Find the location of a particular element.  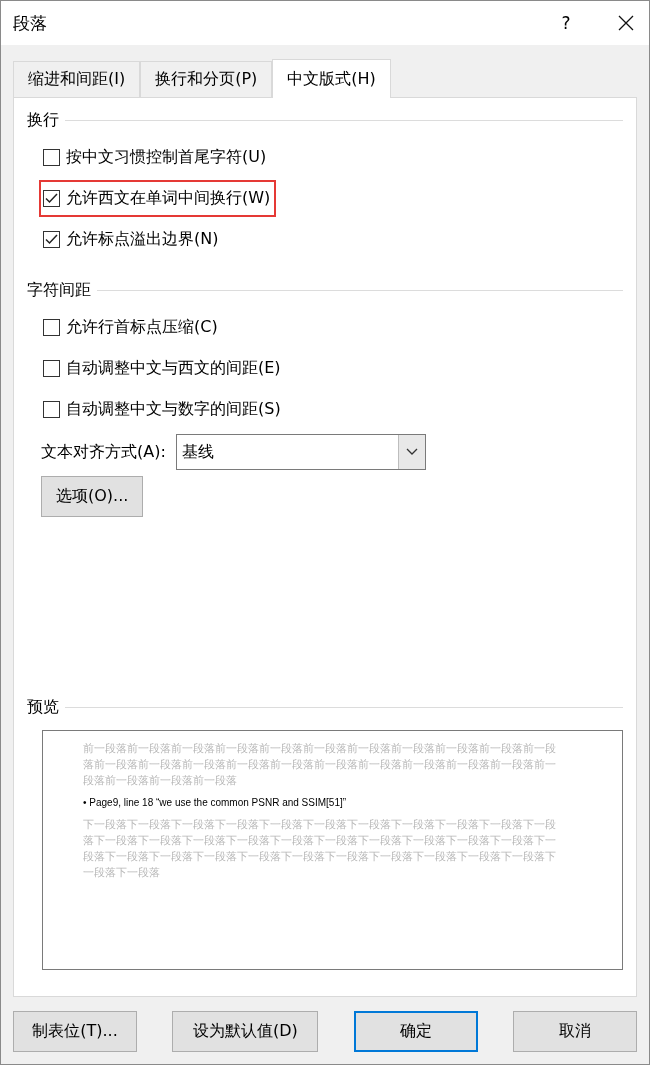

help-button: ? is located at coordinates (566, 23).